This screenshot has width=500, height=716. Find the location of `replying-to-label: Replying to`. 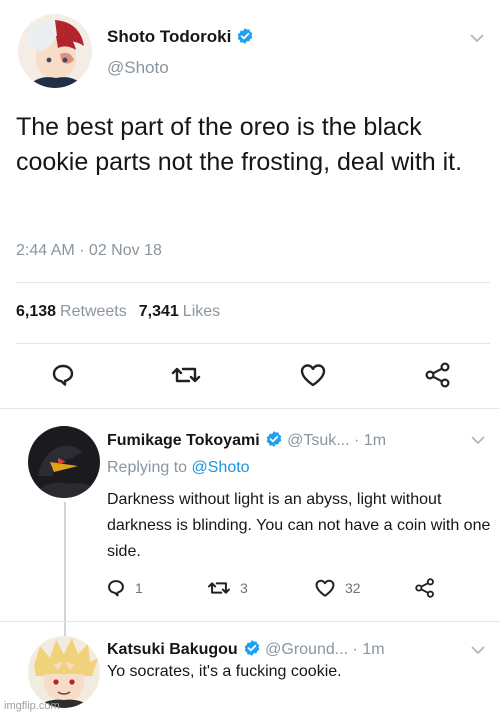

replying-to-label: Replying to is located at coordinates (147, 467).